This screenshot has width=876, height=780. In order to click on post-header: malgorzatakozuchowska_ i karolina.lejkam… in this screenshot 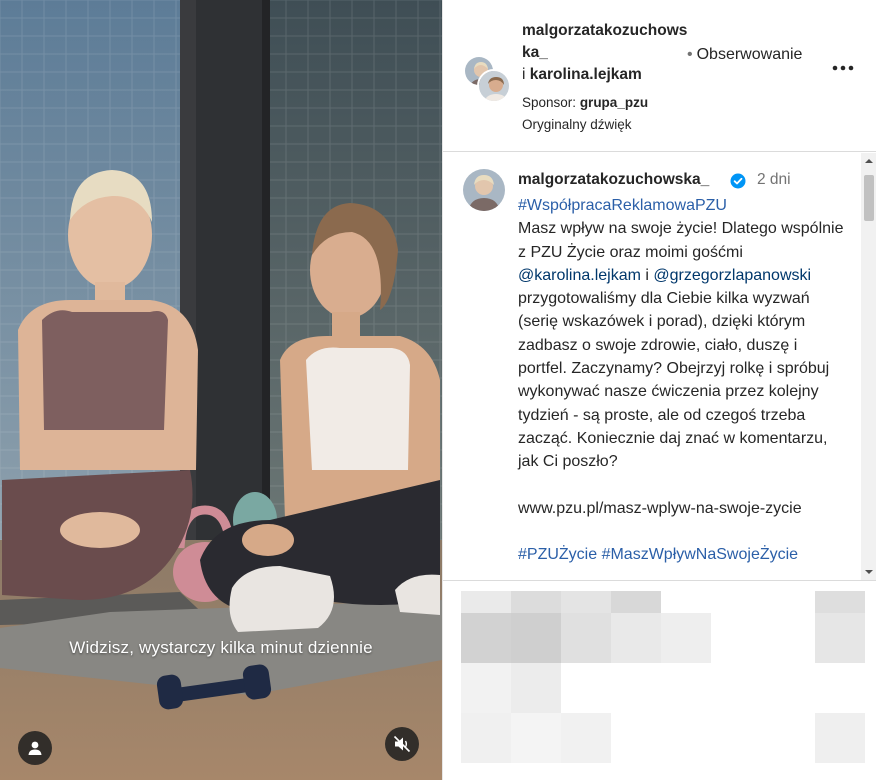, I will do `click(659, 76)`.